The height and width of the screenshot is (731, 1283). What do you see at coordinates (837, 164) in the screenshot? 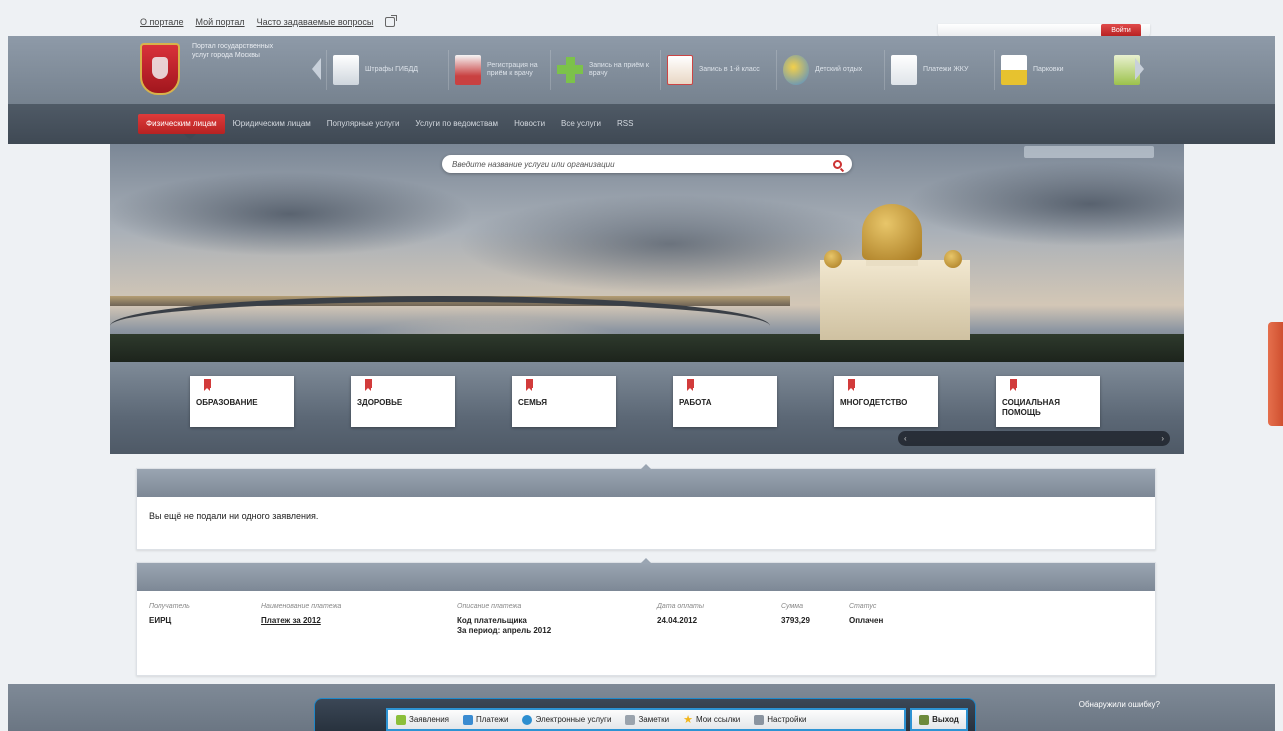
I see `search-icon` at bounding box center [837, 164].